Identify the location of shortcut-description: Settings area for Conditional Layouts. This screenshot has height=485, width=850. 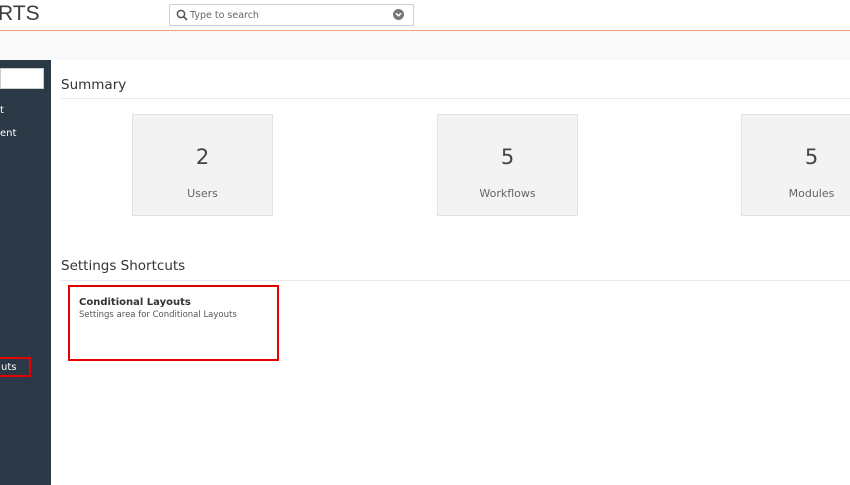
(158, 315).